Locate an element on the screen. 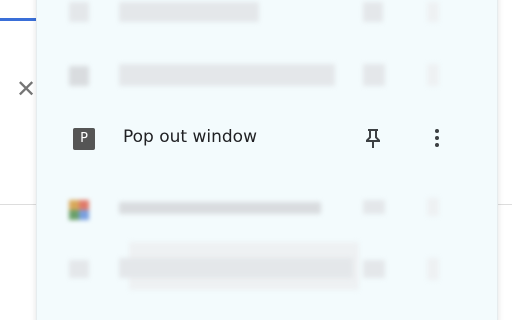  extension-name: Pop out window is located at coordinates (190, 137).